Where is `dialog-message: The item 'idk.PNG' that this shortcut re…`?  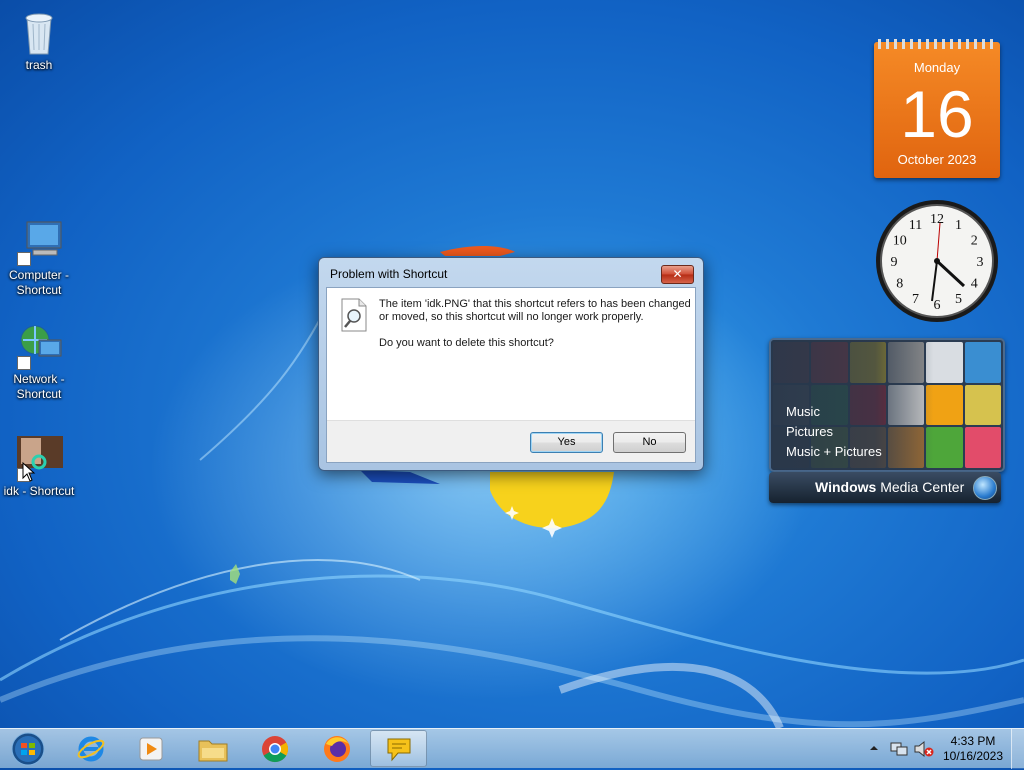
dialog-message: The item 'idk.PNG' that this shortcut re… is located at coordinates (535, 310).